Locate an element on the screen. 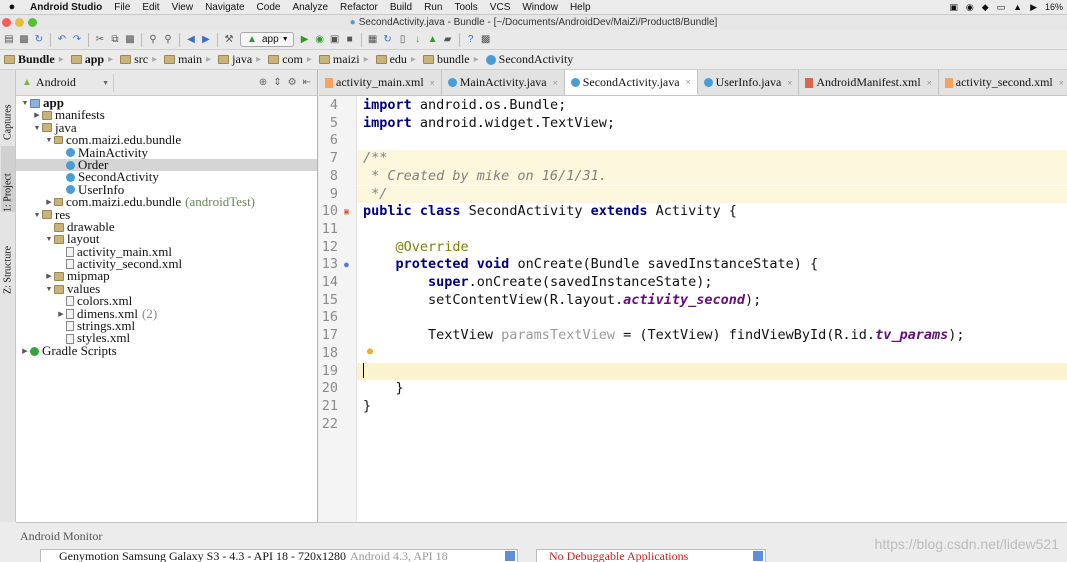  scroll-from-source-icon: ⊕ is located at coordinates (263, 82).